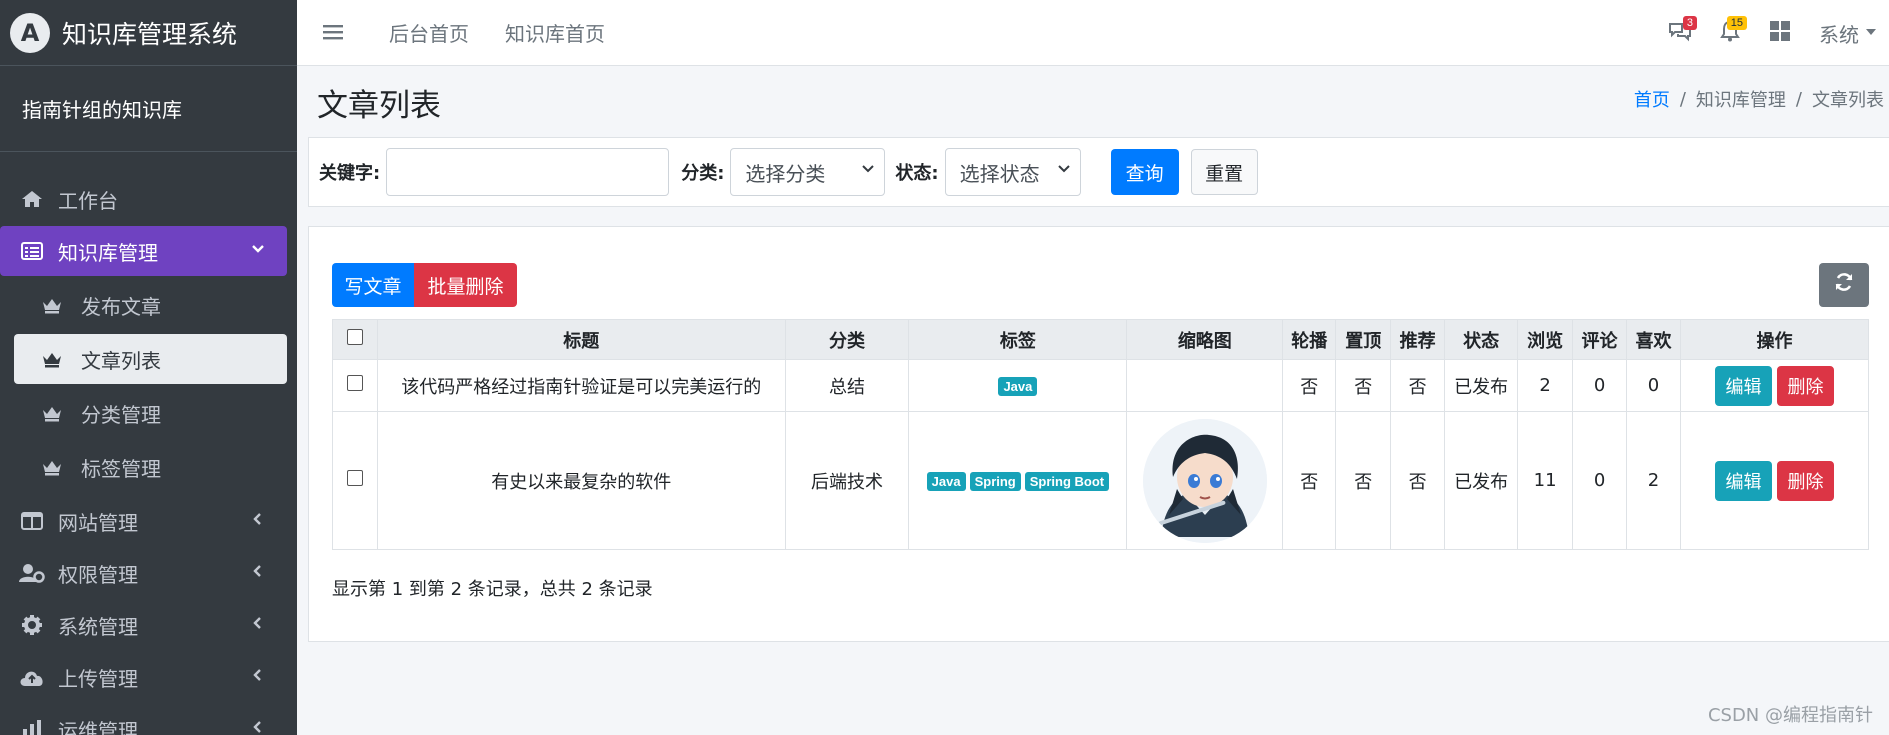  Describe the element at coordinates (555, 32) in the screenshot. I see `nav-link-kb-home: 知识库首页` at that location.